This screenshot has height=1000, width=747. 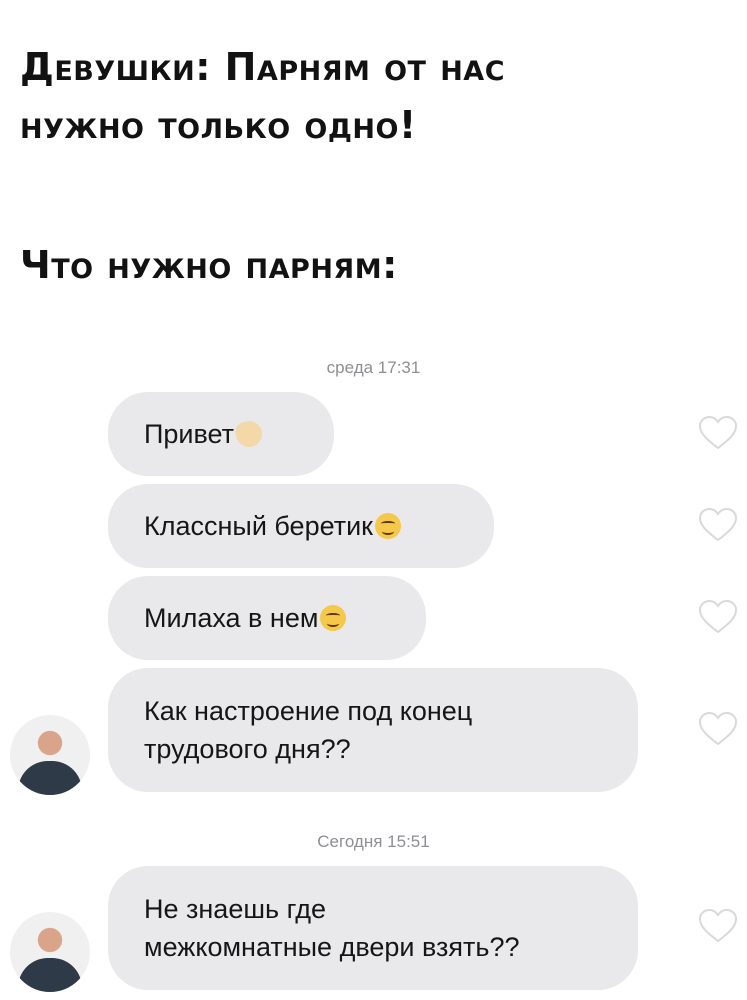 I want to click on caption-guys: Что нужно парням:, so click(x=209, y=265).